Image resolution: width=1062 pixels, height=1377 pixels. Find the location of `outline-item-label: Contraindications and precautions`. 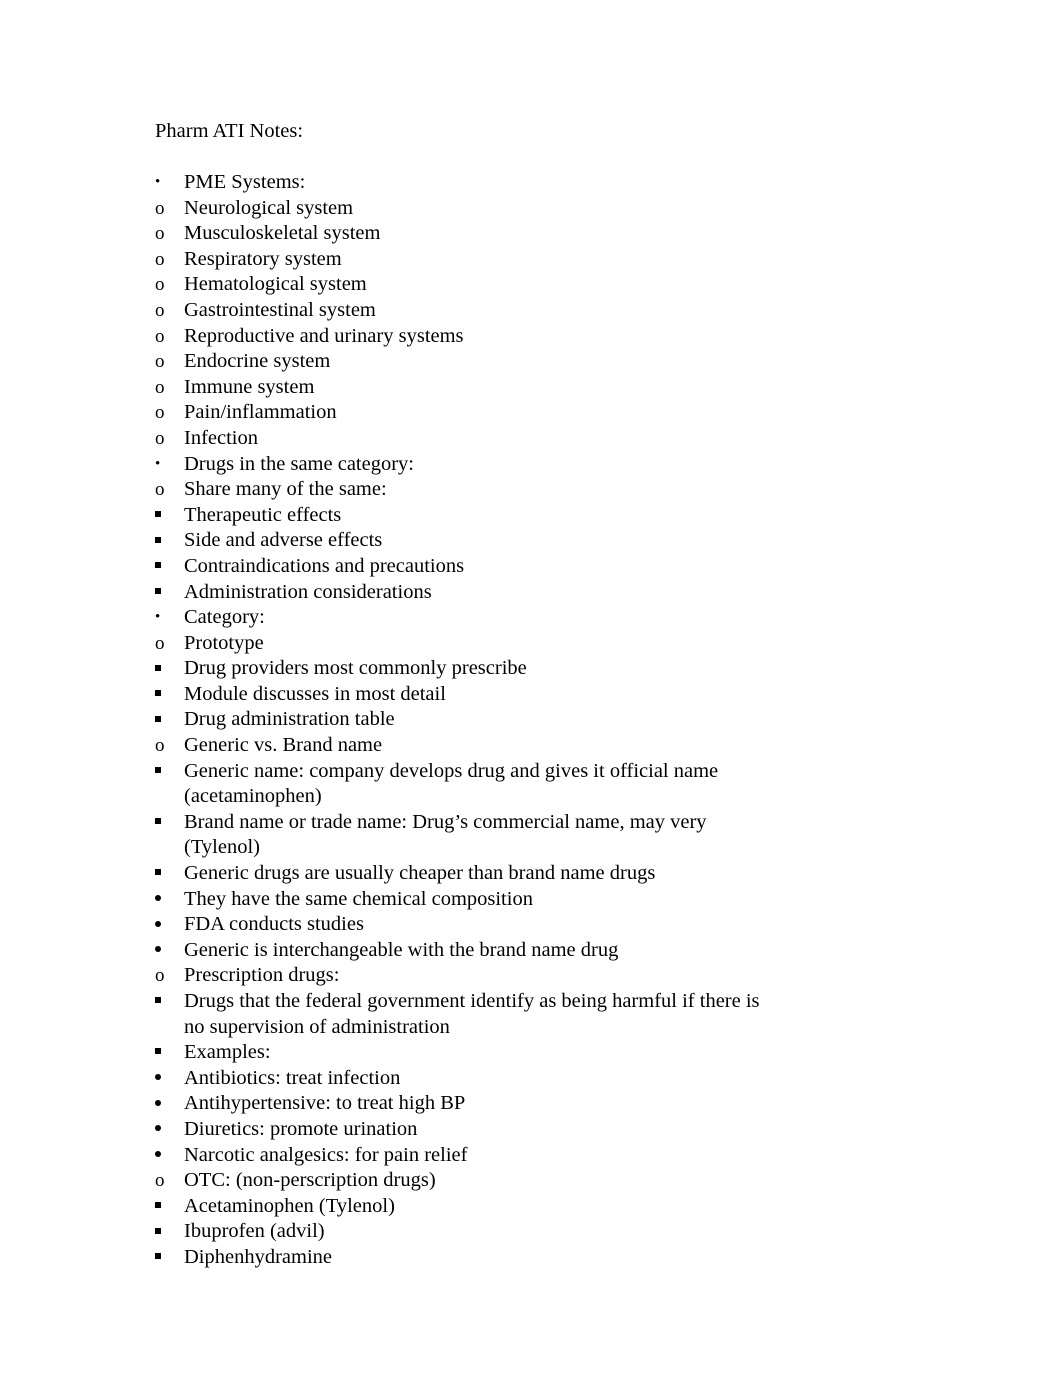

outline-item-label: Contraindications and precautions is located at coordinates (324, 565).